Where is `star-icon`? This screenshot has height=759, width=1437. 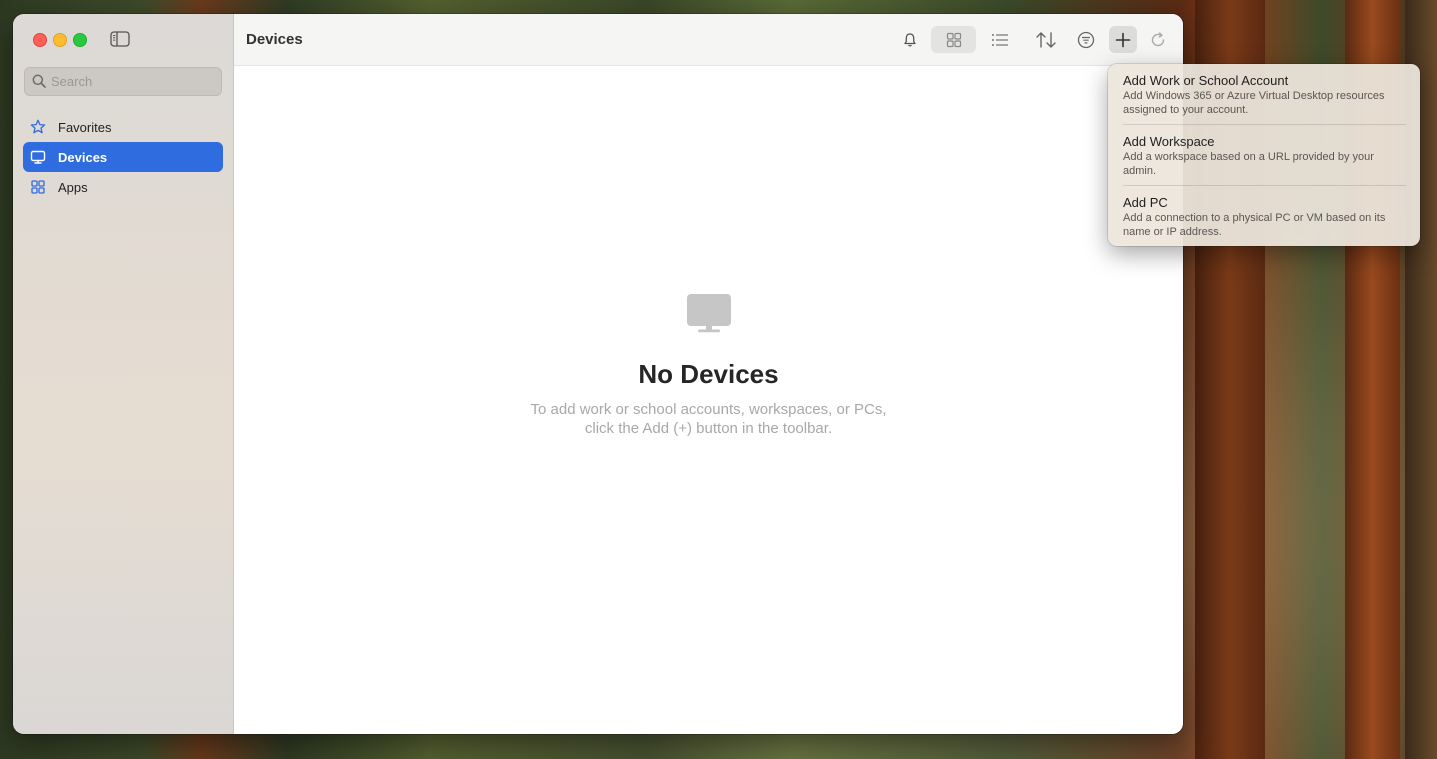 star-icon is located at coordinates (38, 127).